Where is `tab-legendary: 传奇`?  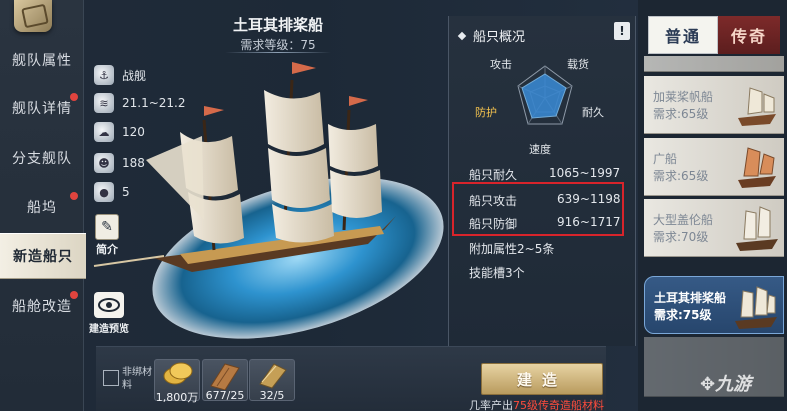
tab-legendary: 传奇 is located at coordinates (749, 35).